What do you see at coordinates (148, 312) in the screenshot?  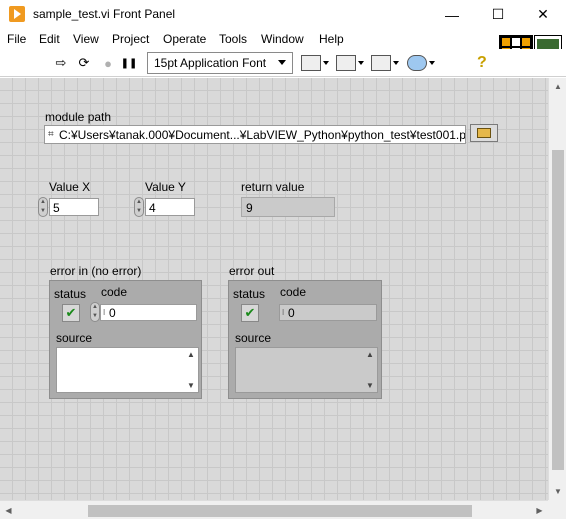 I see `error-in-code-input: I 0` at bounding box center [148, 312].